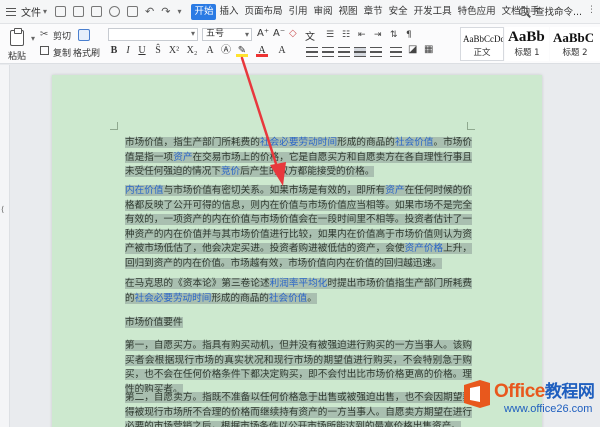 Image resolution: width=600 pixels, height=427 pixels. Describe the element at coordinates (477, 12) in the screenshot. I see `tab-features: 特色应用` at that location.